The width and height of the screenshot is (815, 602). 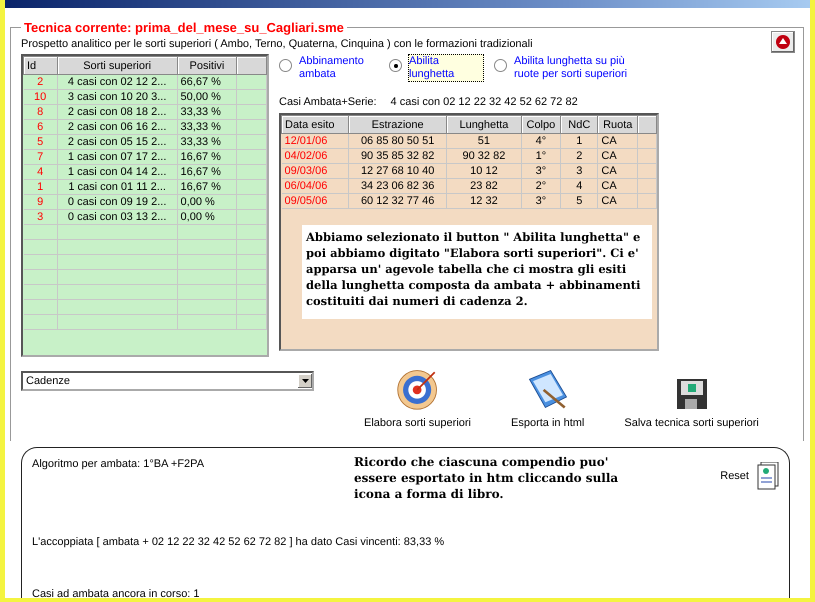 What do you see at coordinates (328, 102) in the screenshot?
I see `series-label: Casi Ambata+Serie:` at bounding box center [328, 102].